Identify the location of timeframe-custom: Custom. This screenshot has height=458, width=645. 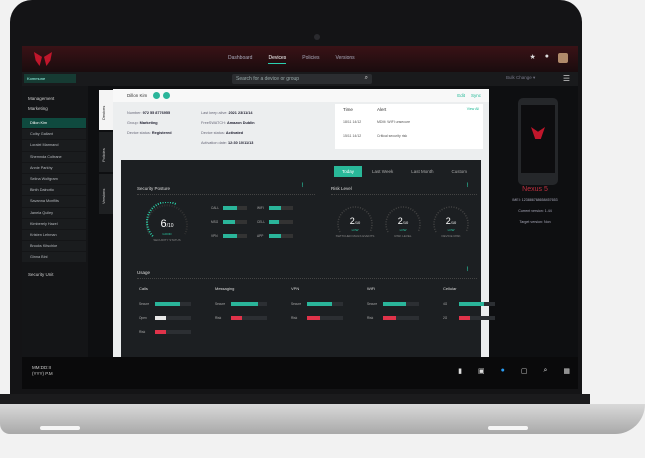
(459, 171).